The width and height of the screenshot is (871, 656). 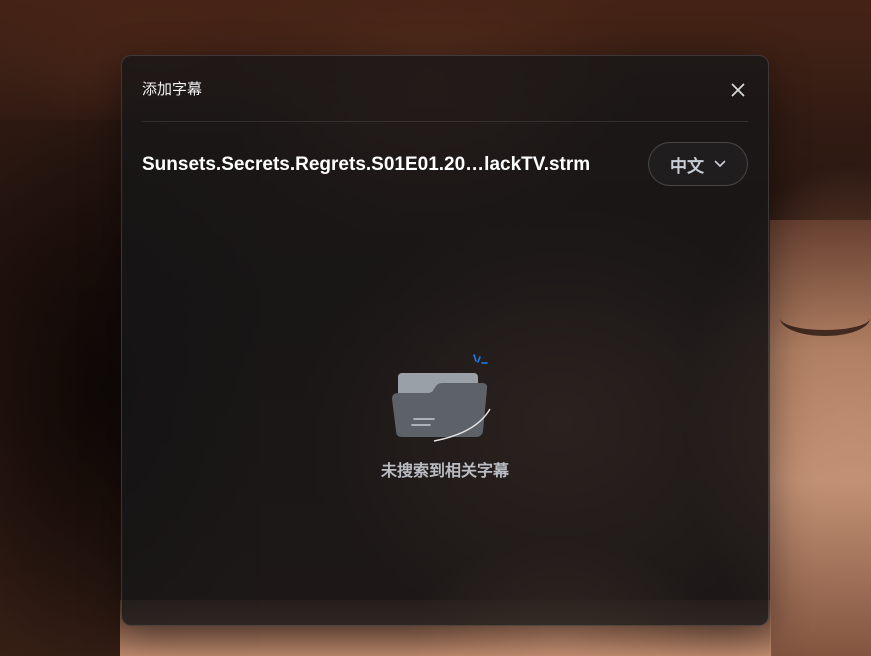 I want to click on chevron-down-icon, so click(x=720, y=163).